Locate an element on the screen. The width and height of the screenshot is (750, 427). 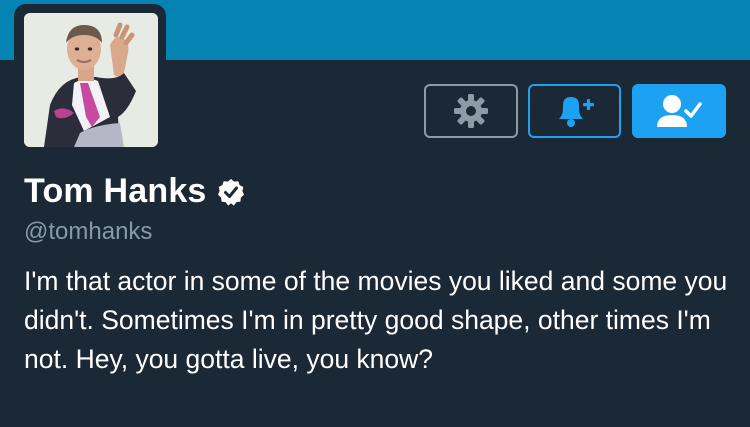
verified-badge-icon is located at coordinates (231, 192).